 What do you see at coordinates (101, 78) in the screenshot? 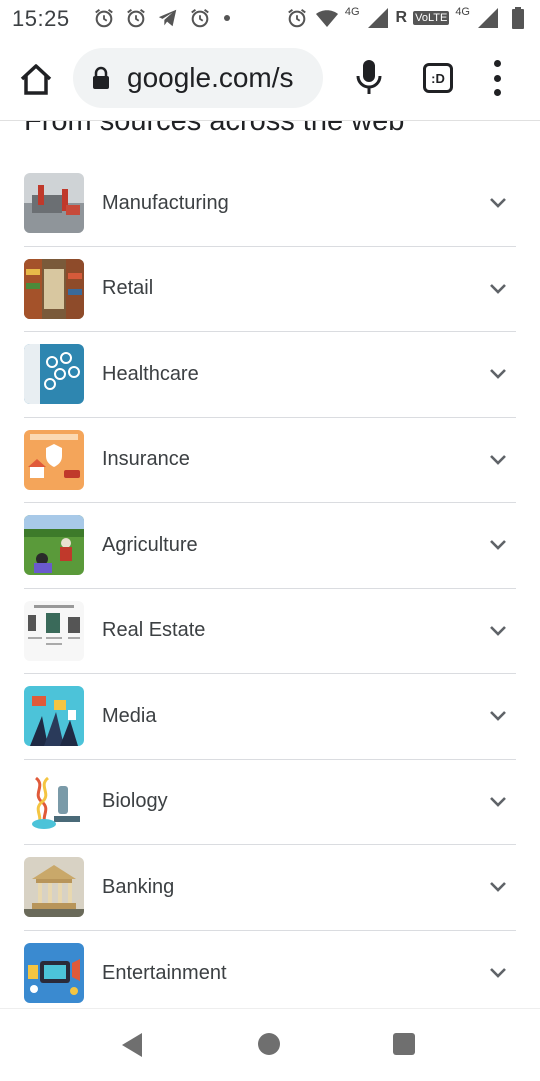
I see `lock-icon` at bounding box center [101, 78].